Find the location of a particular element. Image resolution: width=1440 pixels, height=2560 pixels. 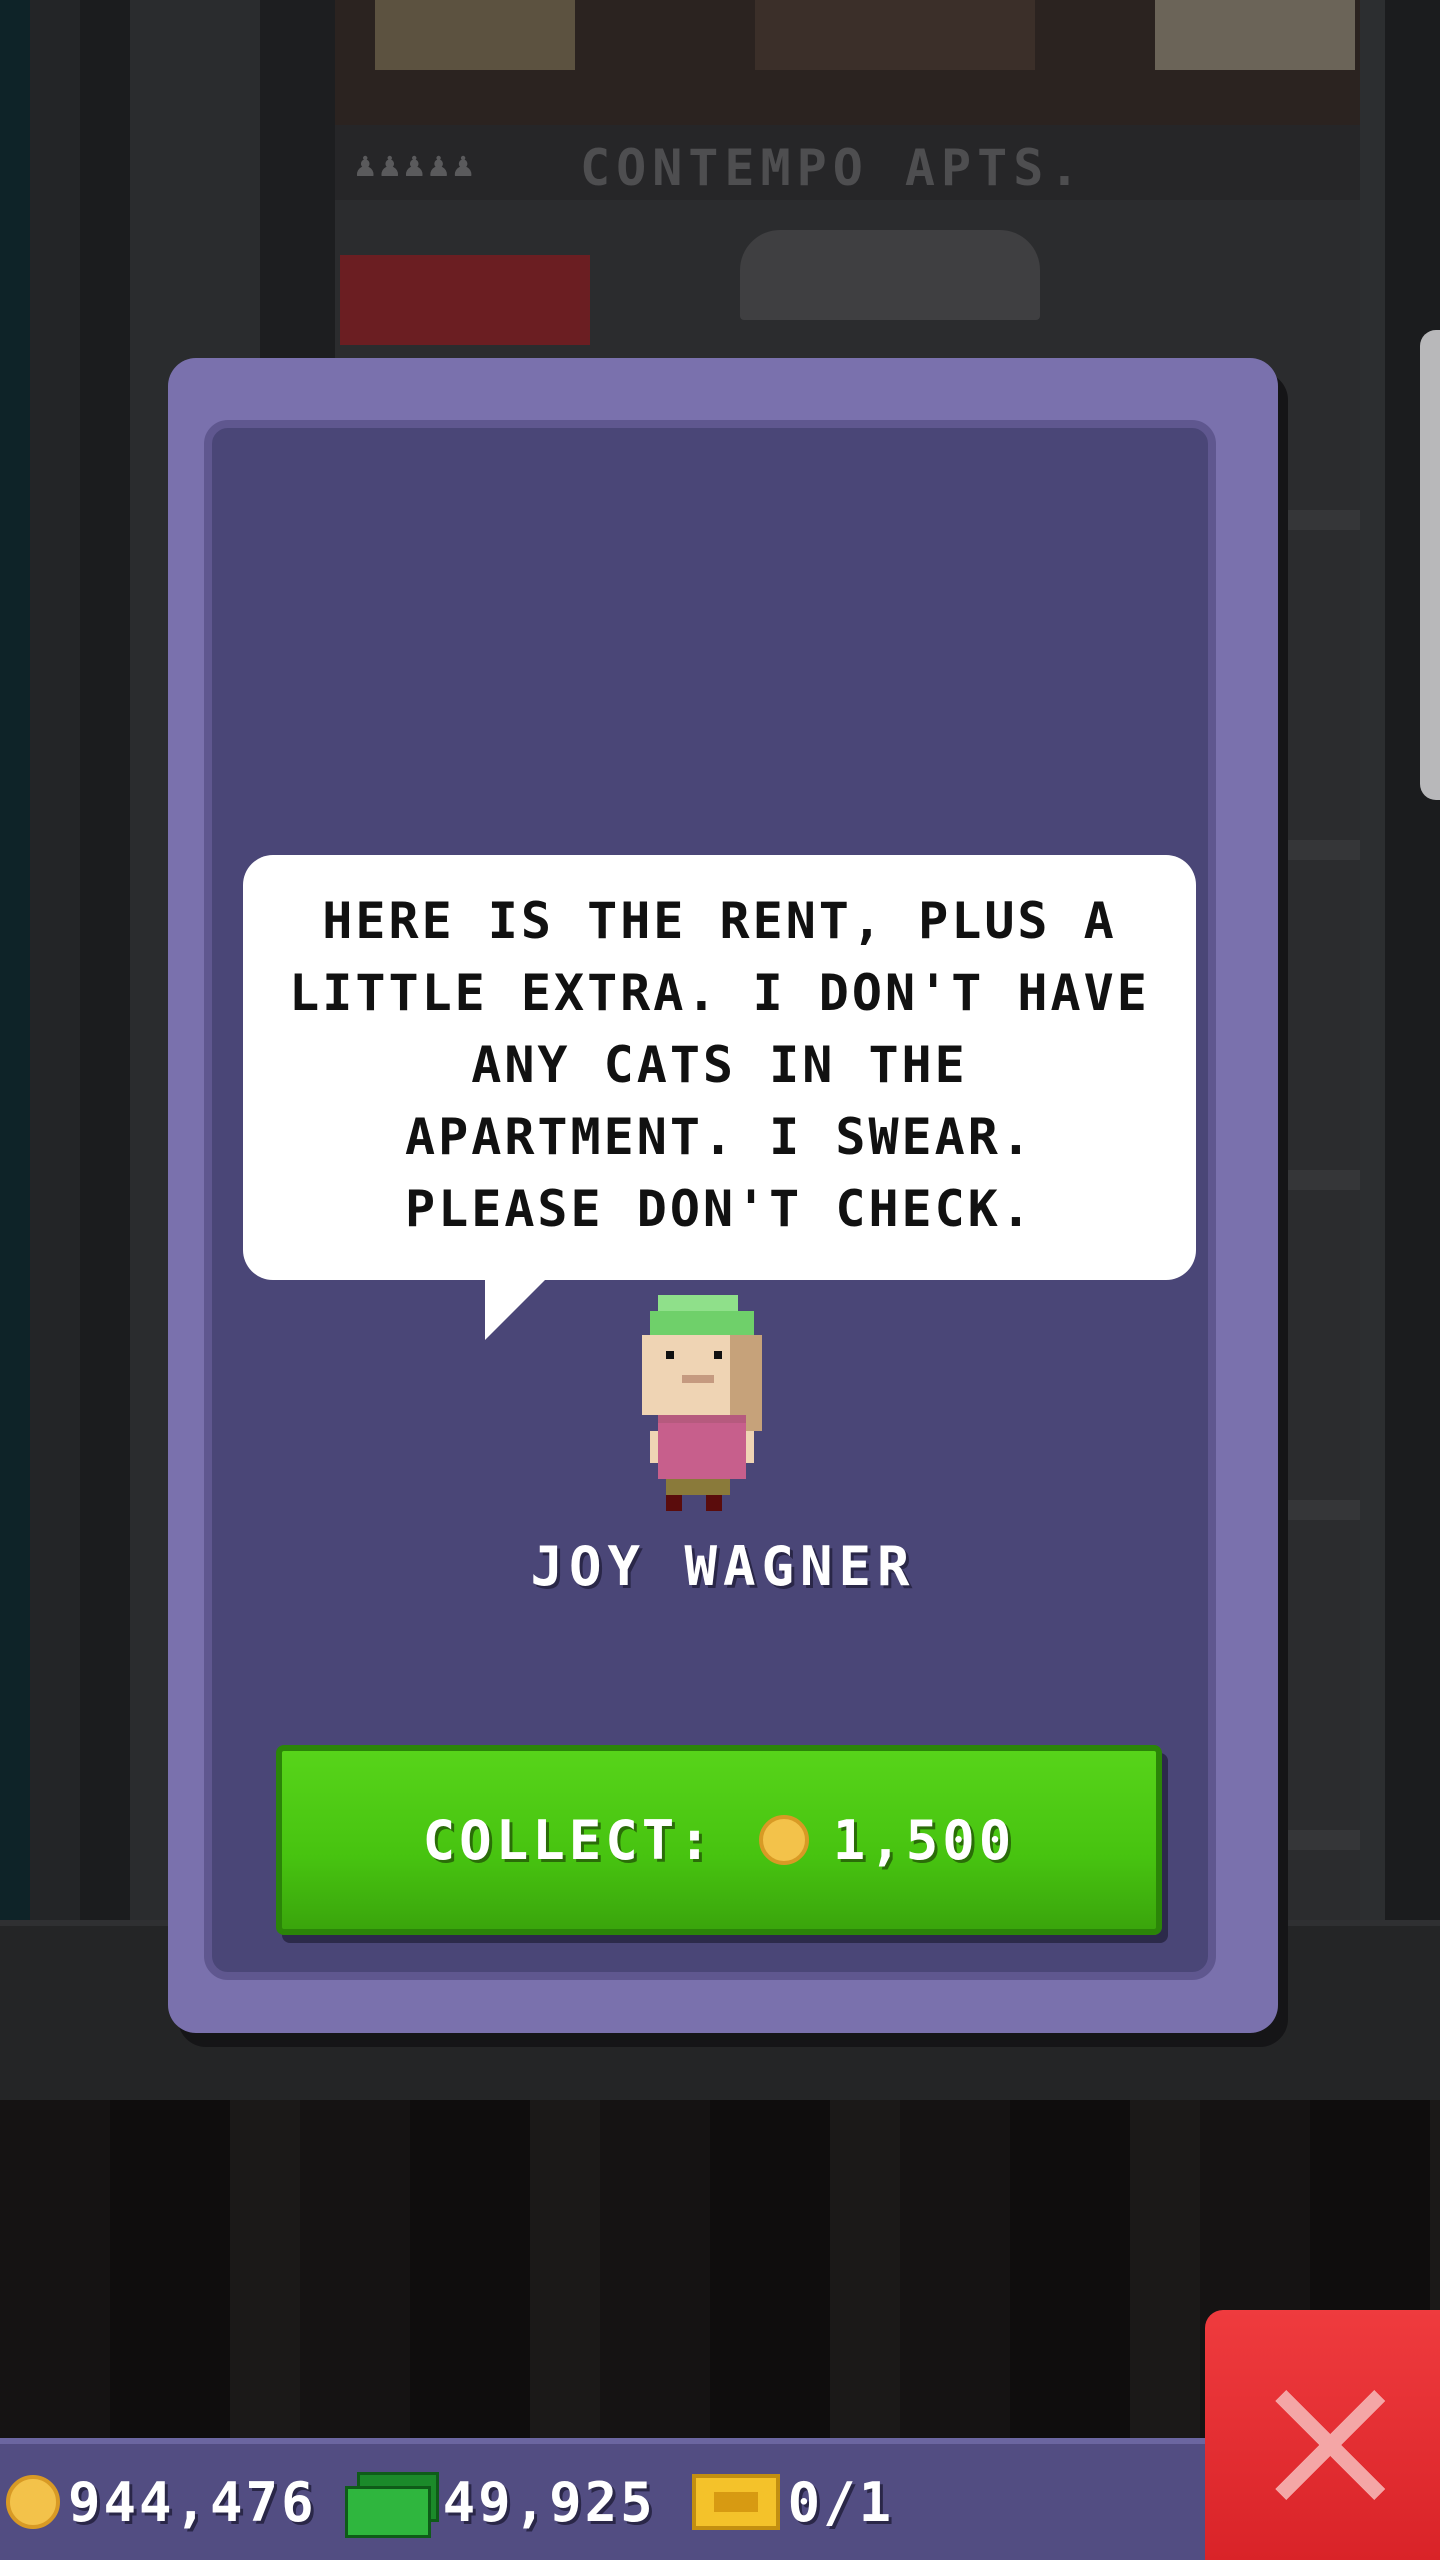

ticket-icon is located at coordinates (735, 2502).